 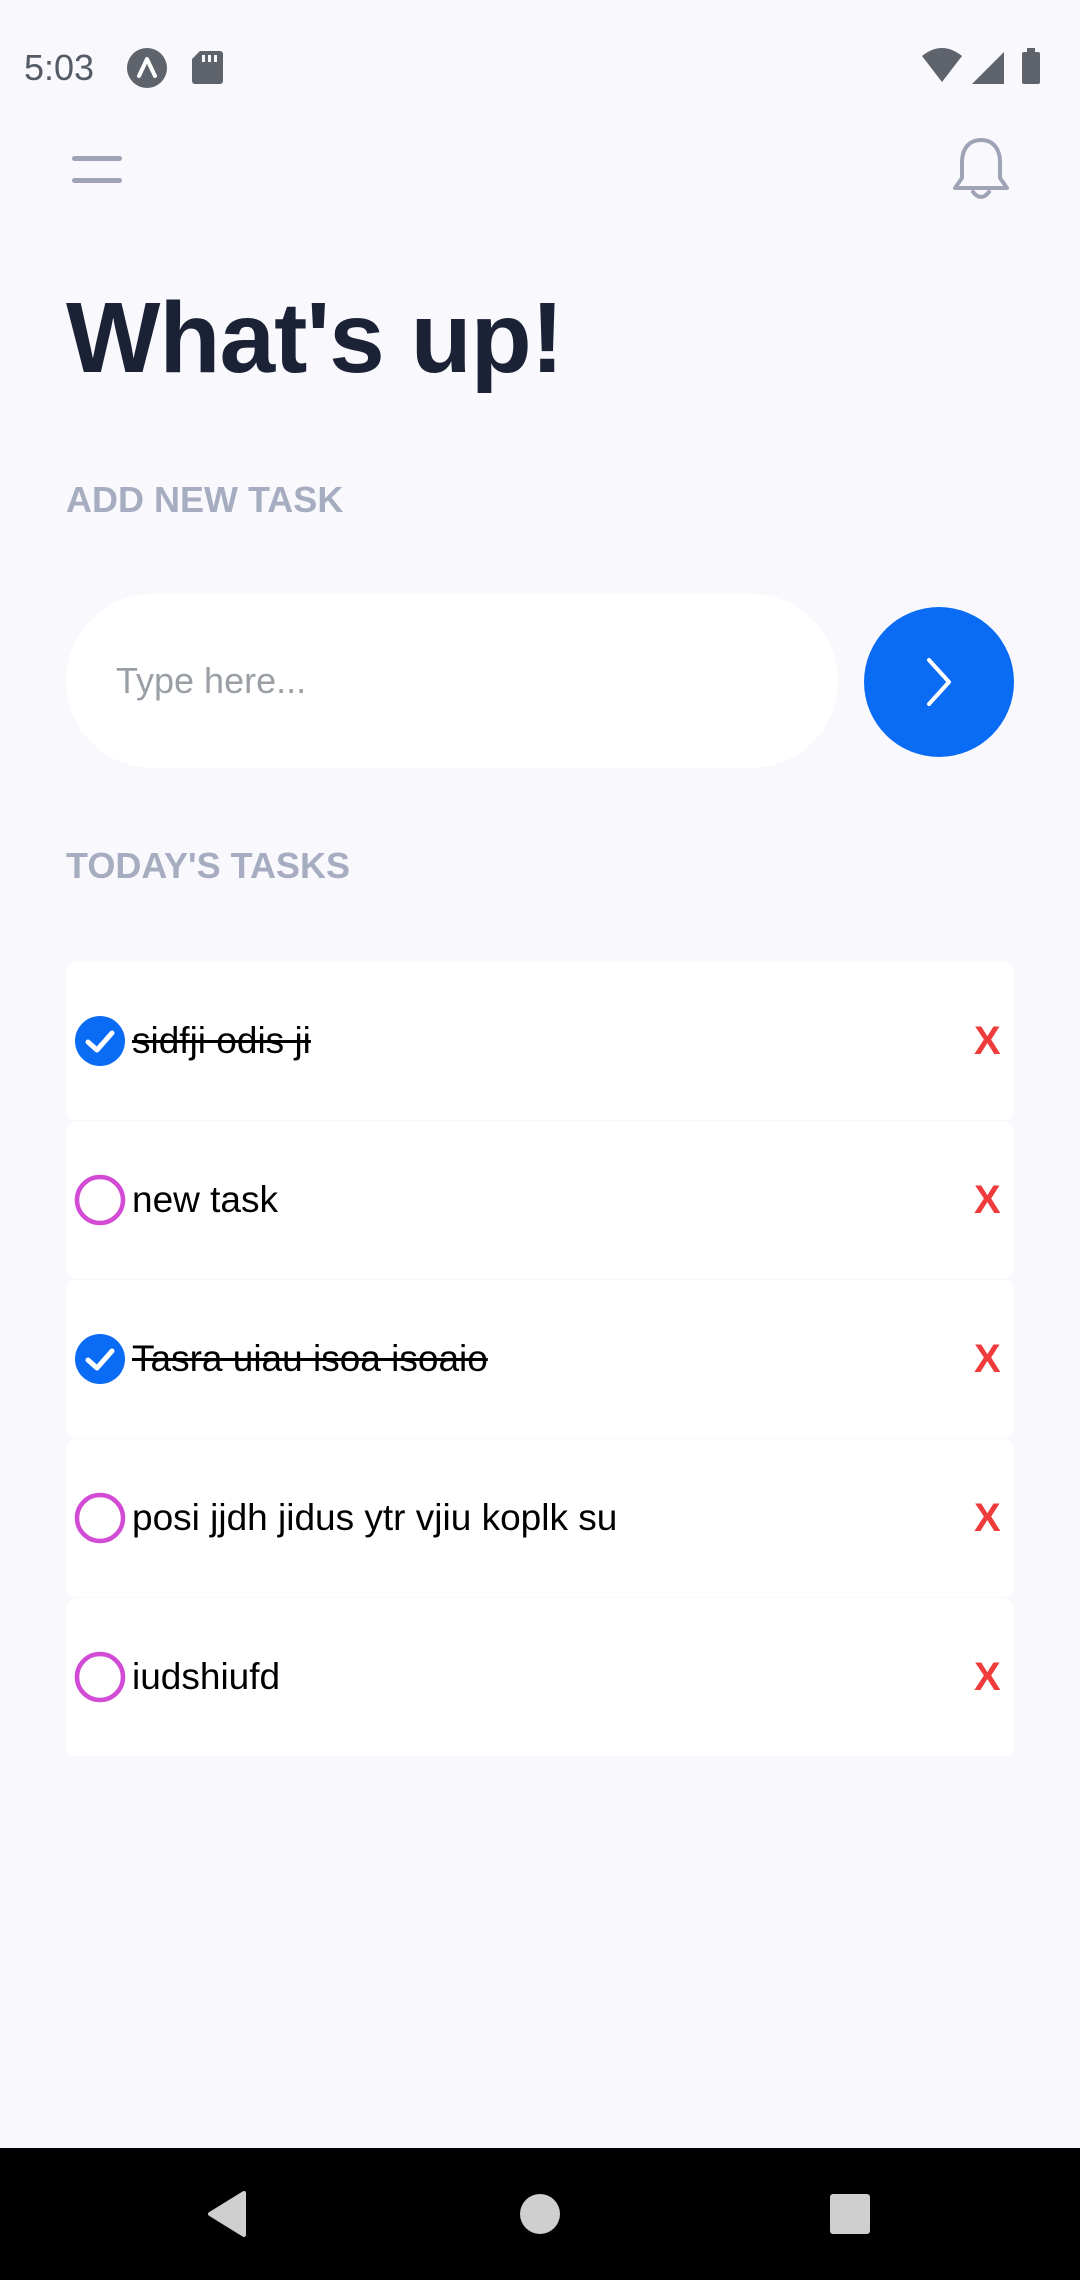 I want to click on system-nav-bar, so click(x=540, y=2214).